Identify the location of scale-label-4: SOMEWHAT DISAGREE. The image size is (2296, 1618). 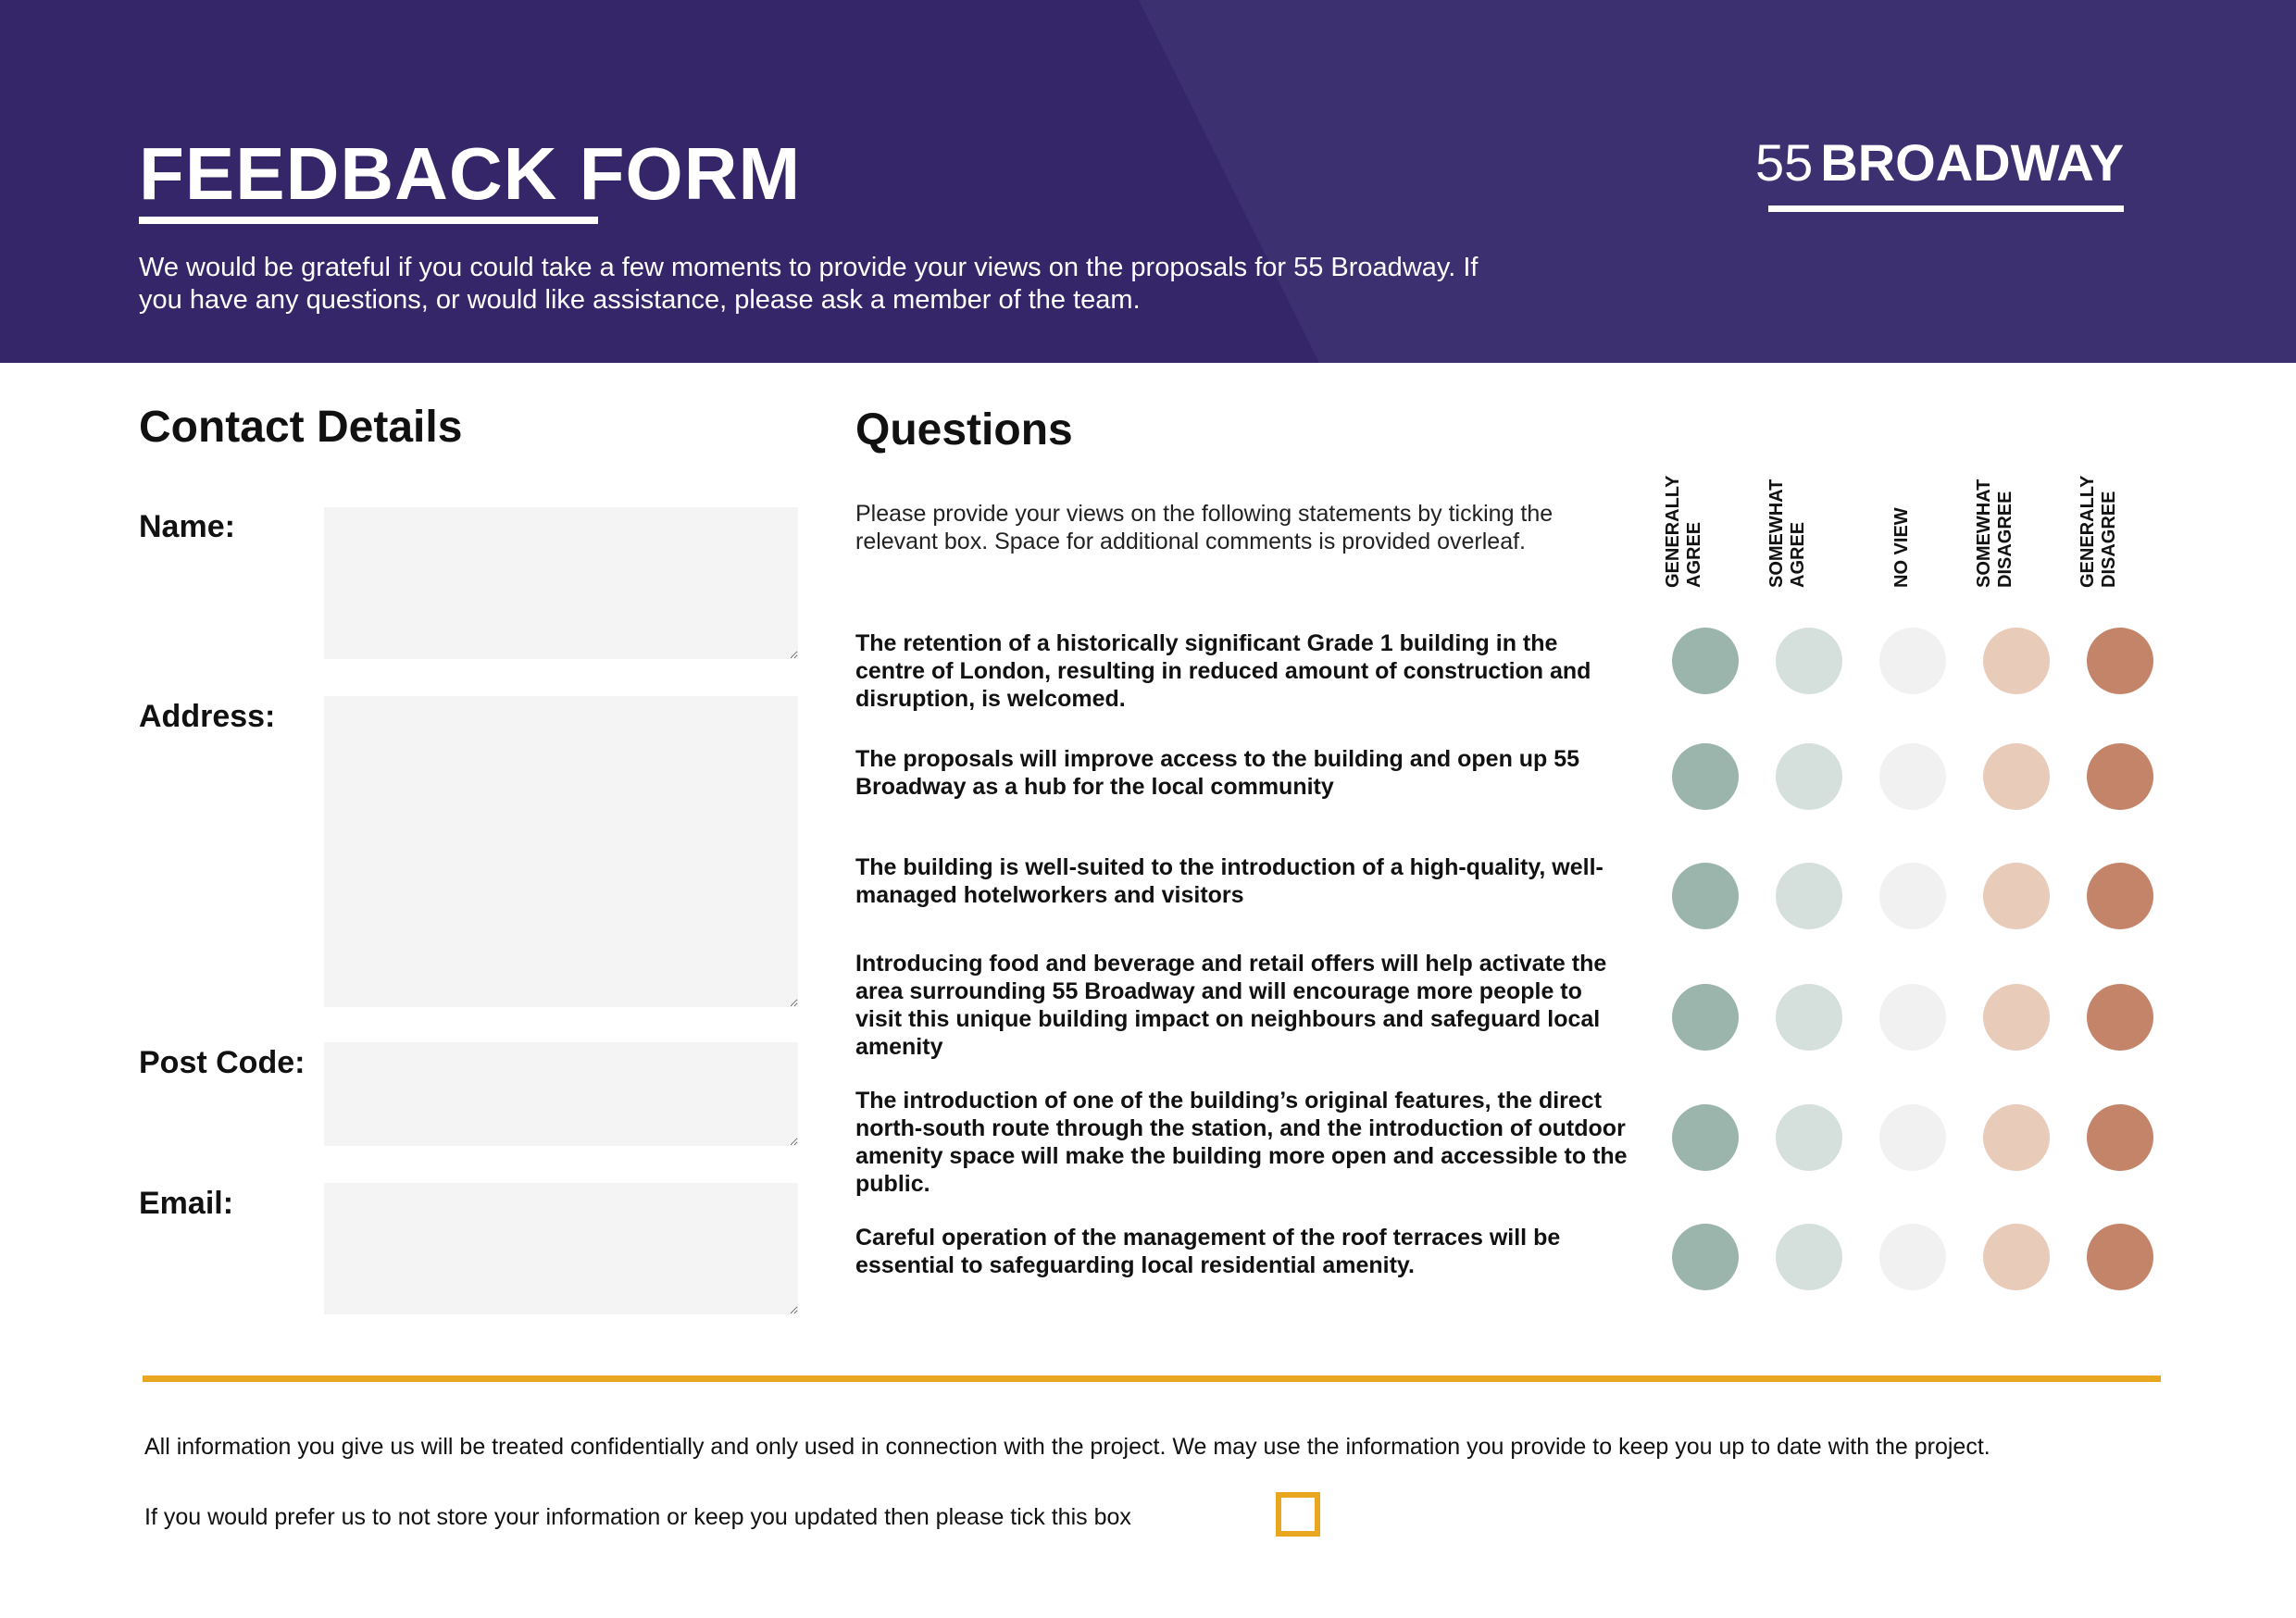
(2016, 527).